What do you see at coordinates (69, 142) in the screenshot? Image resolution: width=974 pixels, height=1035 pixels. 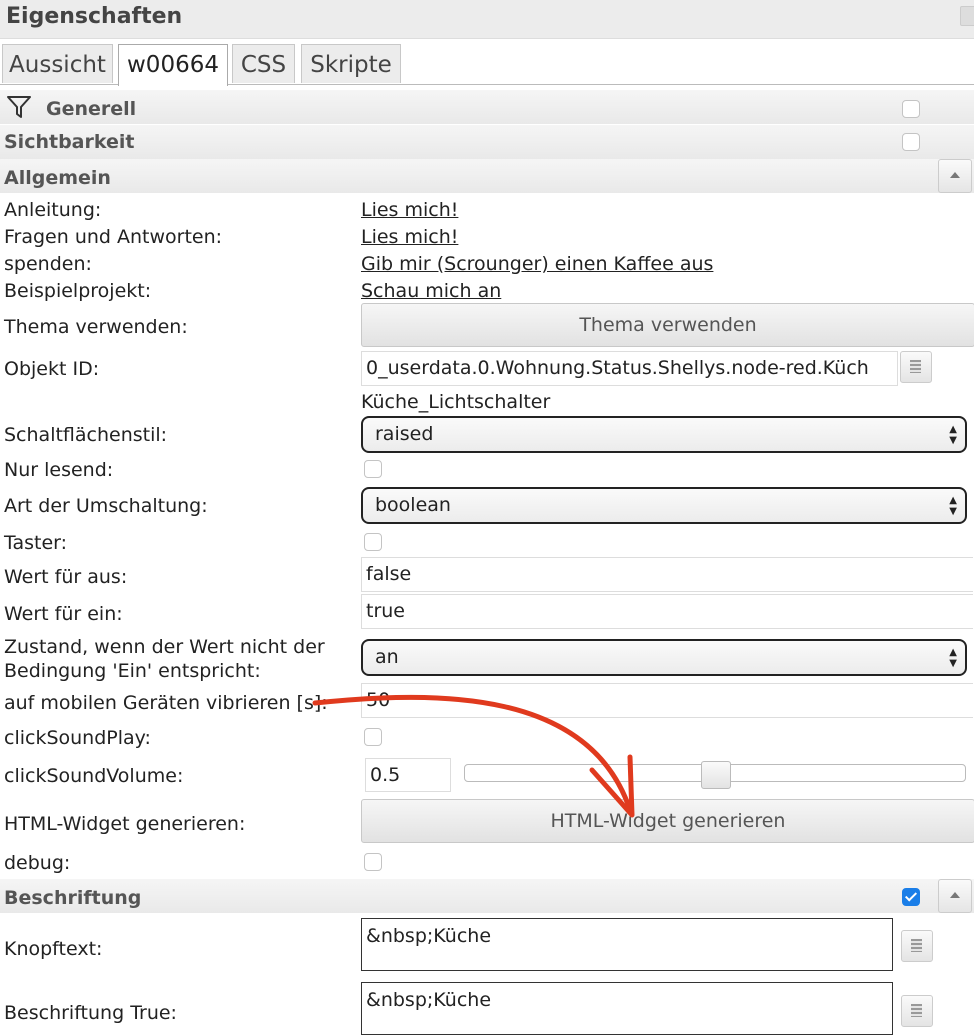 I see `section-sichtbarkeit-label: Sichtbarkeit` at bounding box center [69, 142].